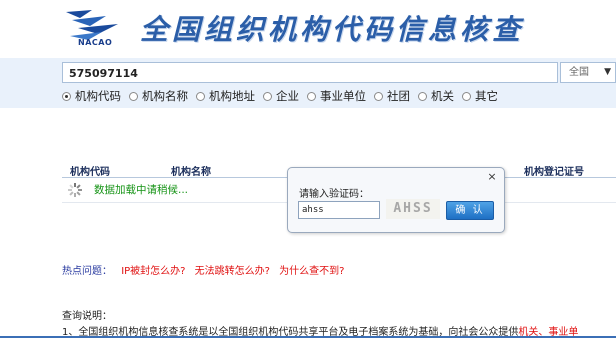 The height and width of the screenshot is (338, 616). Describe the element at coordinates (470, 210) in the screenshot. I see `confirm-button: 确 认` at that location.